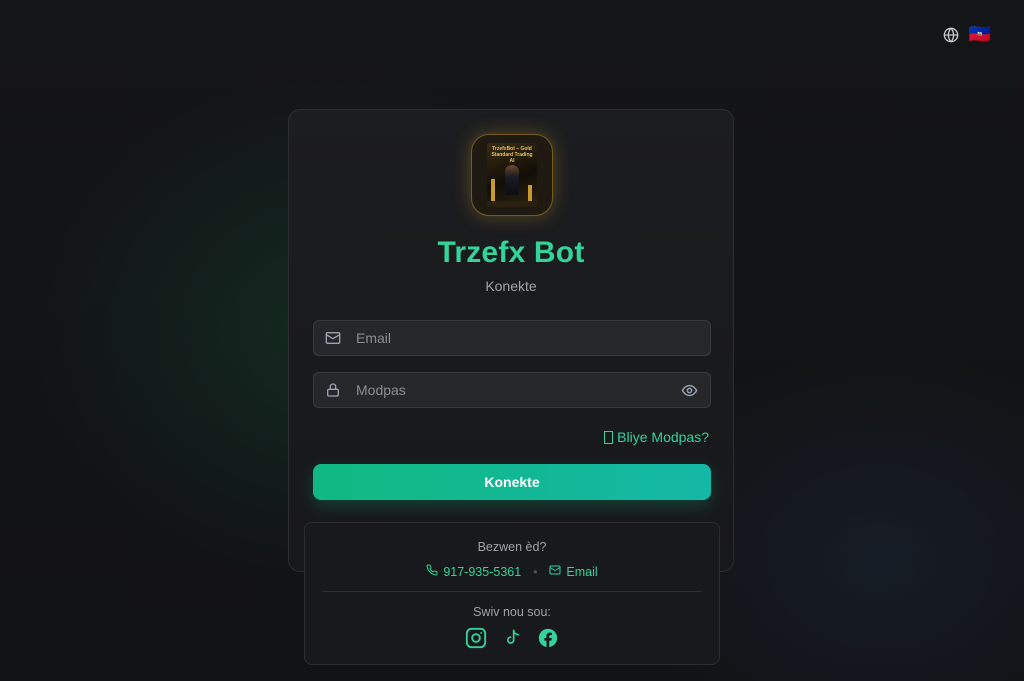 The image size is (1024, 681). Describe the element at coordinates (517, 390) in the screenshot. I see `password-input` at that location.